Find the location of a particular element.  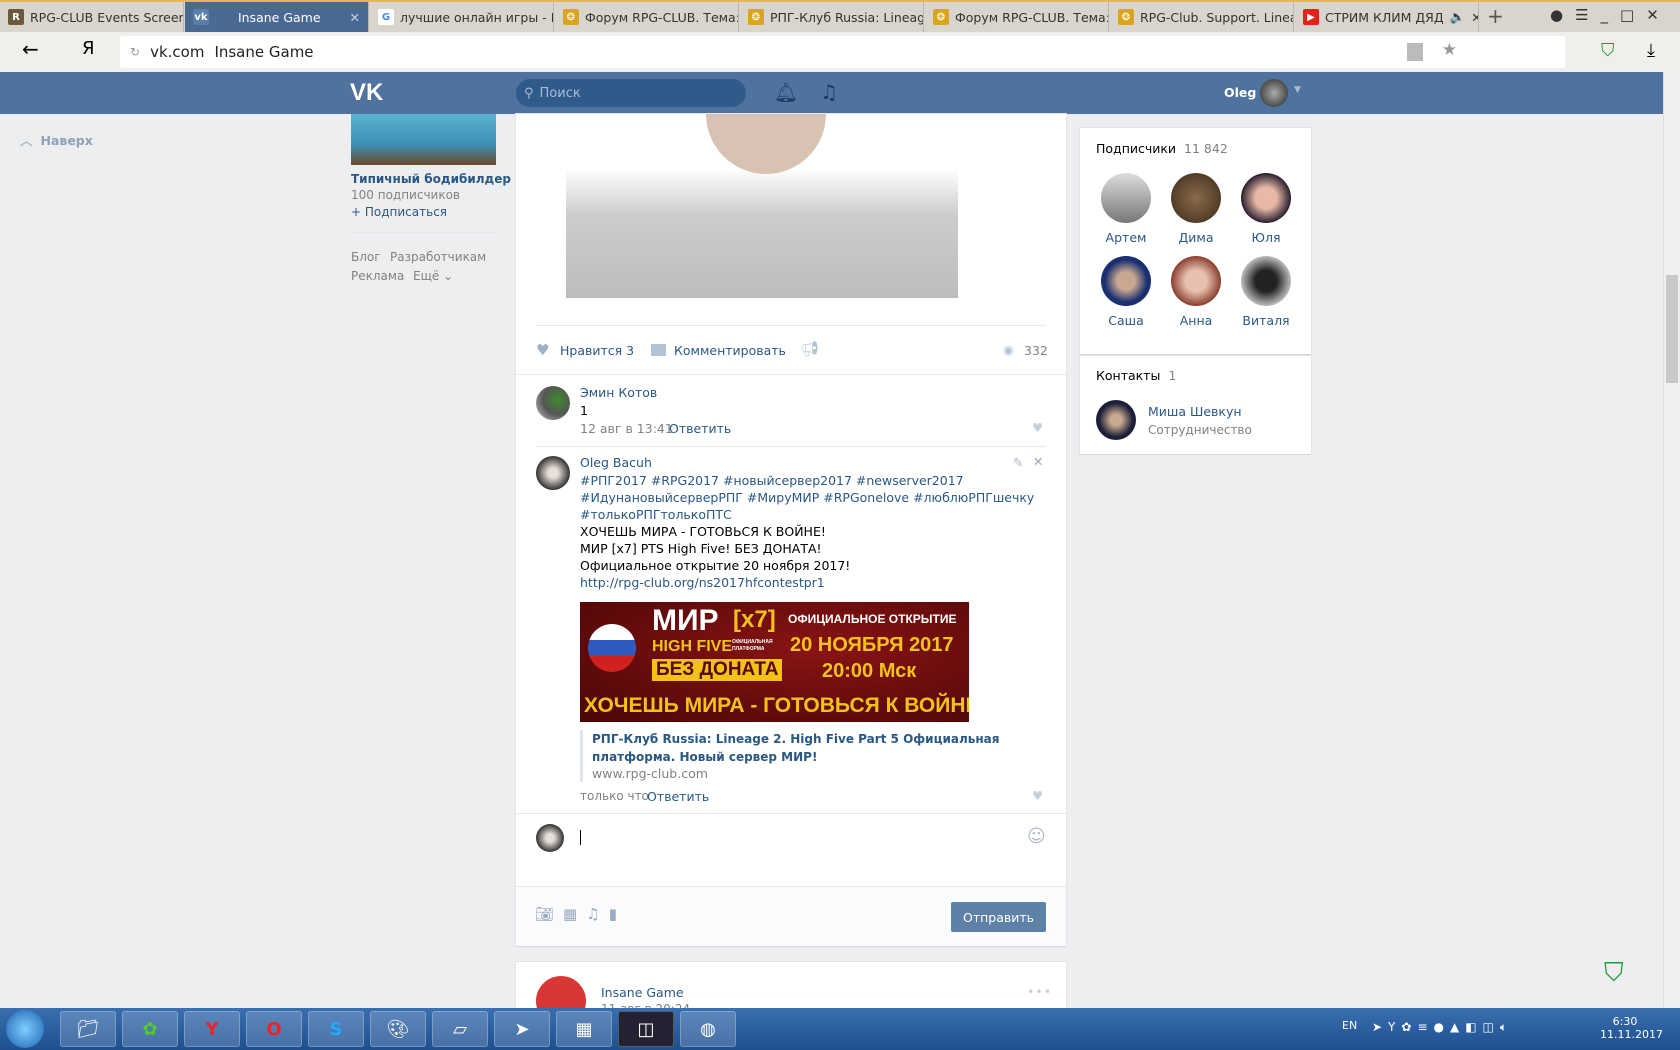

subscriber-name: Артем is located at coordinates (1126, 237).